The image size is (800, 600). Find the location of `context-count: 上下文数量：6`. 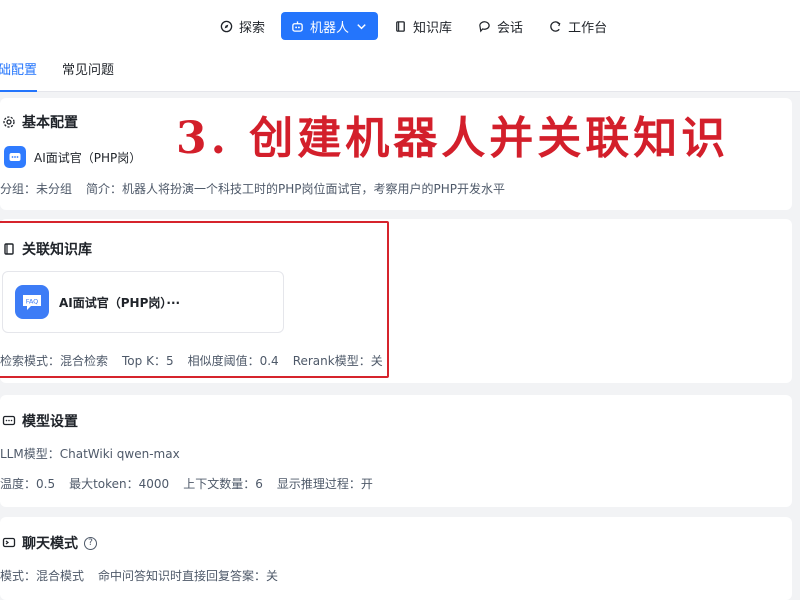

context-count: 上下文数量：6 is located at coordinates (223, 484).